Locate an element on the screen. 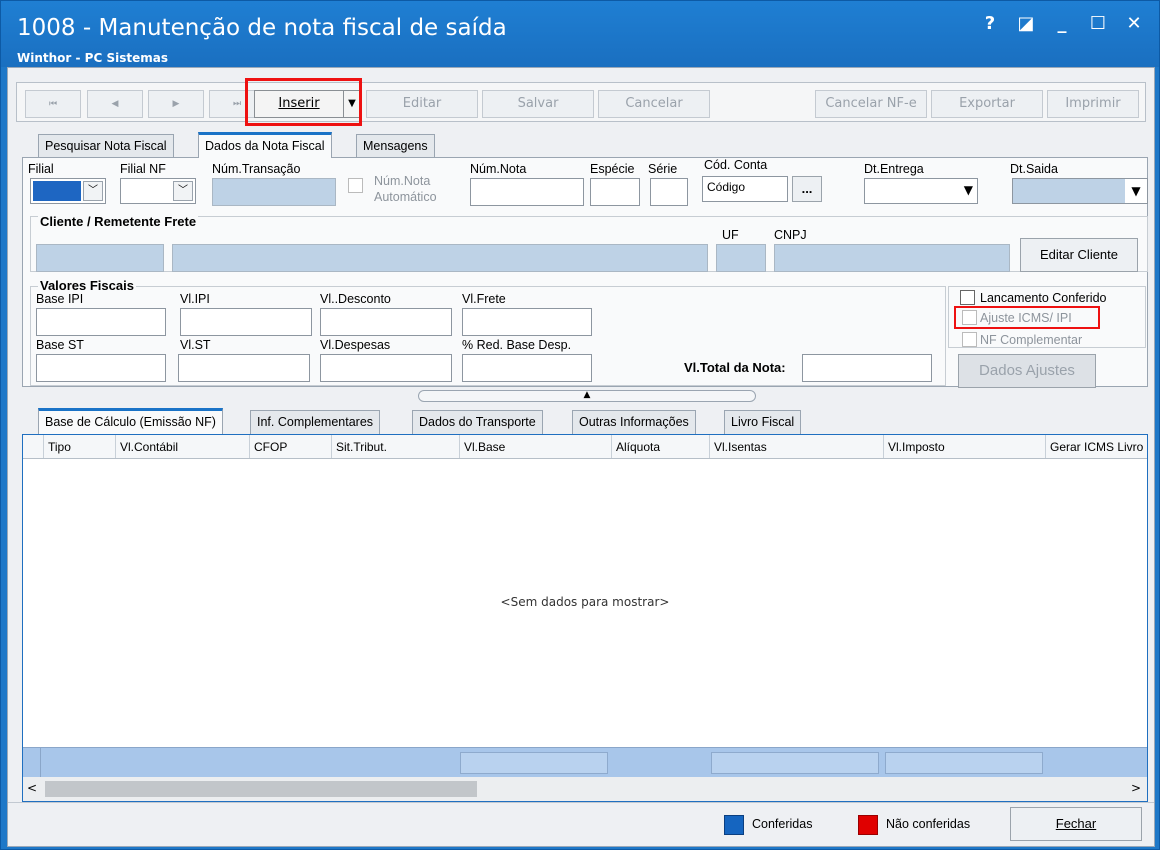 This screenshot has height=850, width=1160. vl-desconto-field is located at coordinates (386, 322).